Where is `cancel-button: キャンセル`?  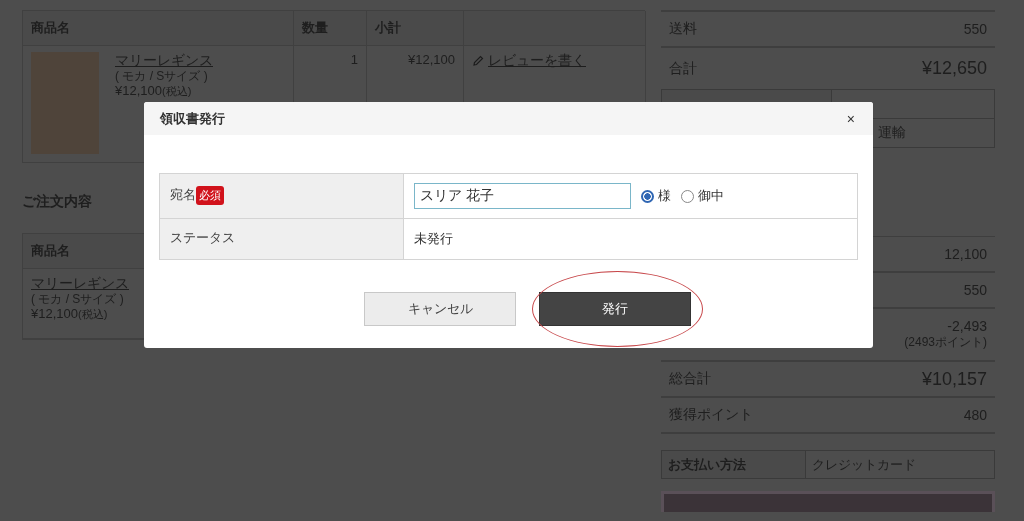
cancel-button: キャンセル is located at coordinates (440, 309).